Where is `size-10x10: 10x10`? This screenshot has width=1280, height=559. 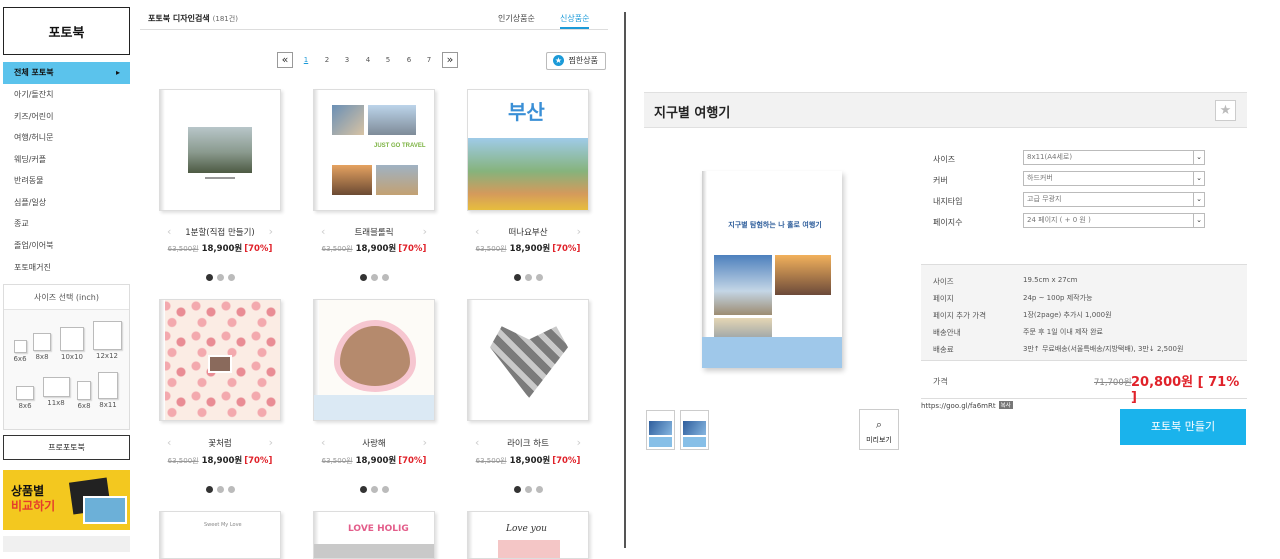 size-10x10: 10x10 is located at coordinates (72, 344).